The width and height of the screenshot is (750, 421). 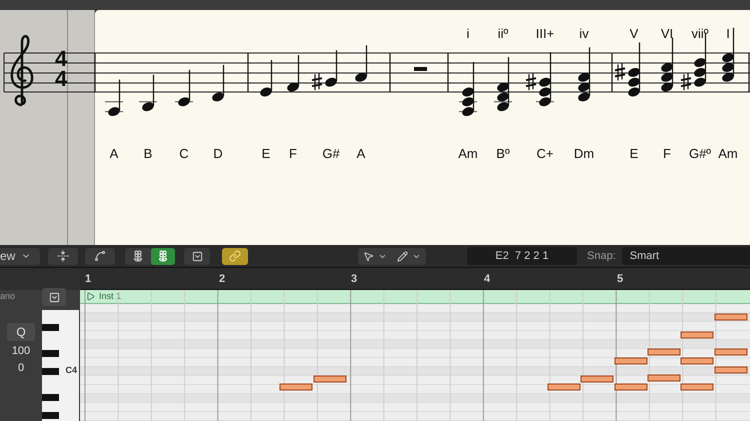 What do you see at coordinates (468, 34) in the screenshot?
I see `roman-numeral: i` at bounding box center [468, 34].